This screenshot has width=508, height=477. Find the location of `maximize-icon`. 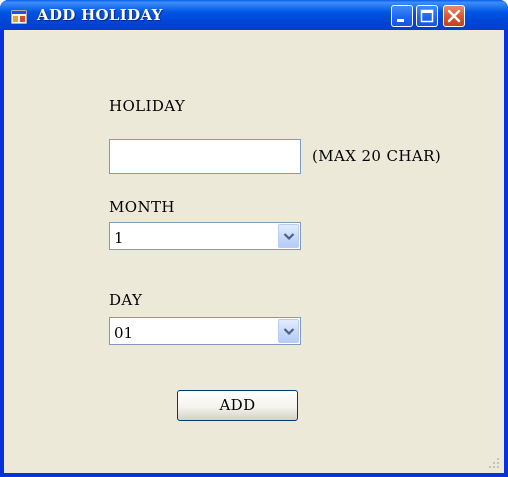

maximize-icon is located at coordinates (427, 16).